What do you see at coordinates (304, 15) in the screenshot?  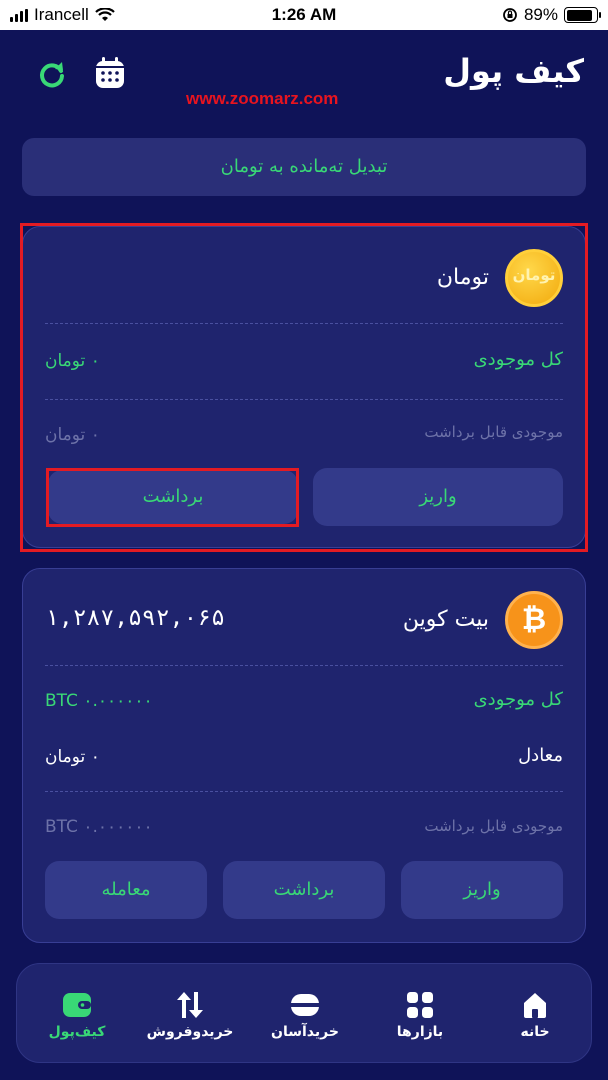 I see `status-bar: Irancell 1:26 AM 89%` at bounding box center [304, 15].